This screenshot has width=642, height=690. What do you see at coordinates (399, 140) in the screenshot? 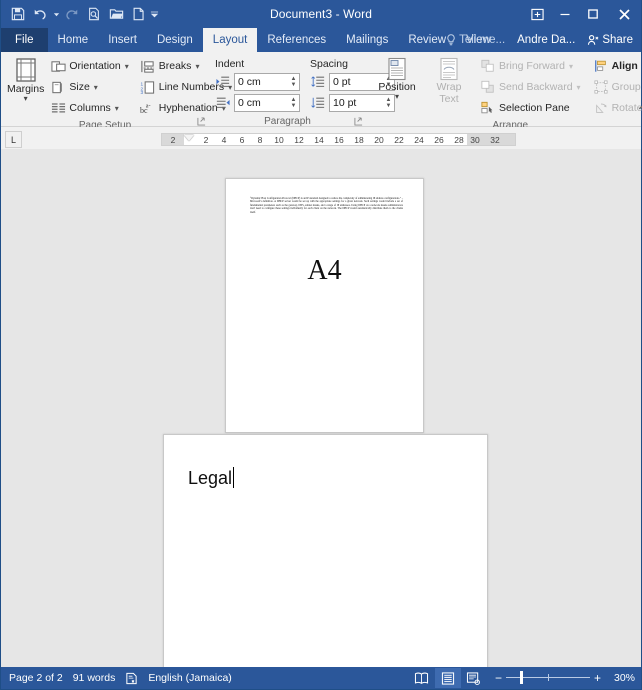
I see `ruler-tick-11: 22` at bounding box center [399, 140].